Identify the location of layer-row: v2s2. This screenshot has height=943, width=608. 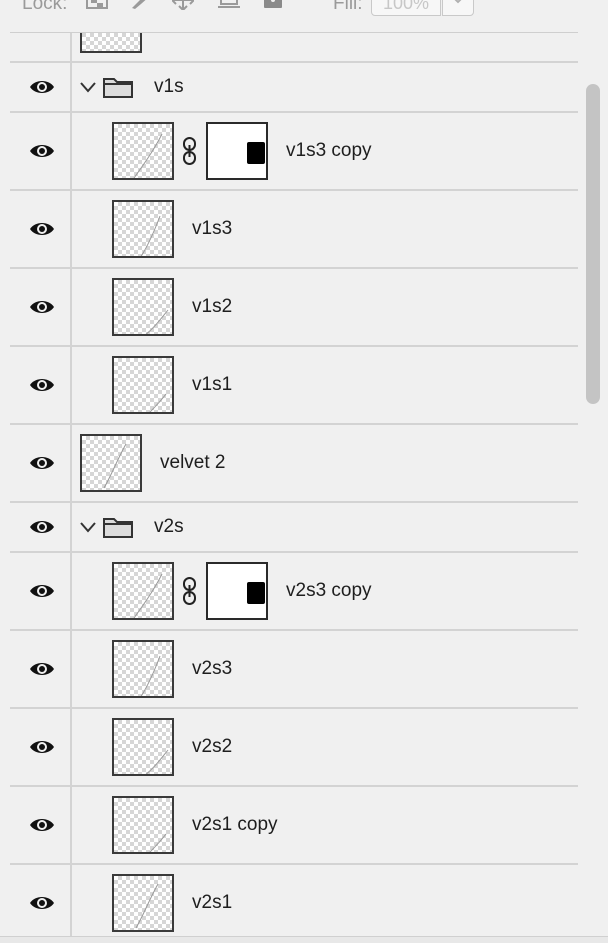
(294, 748).